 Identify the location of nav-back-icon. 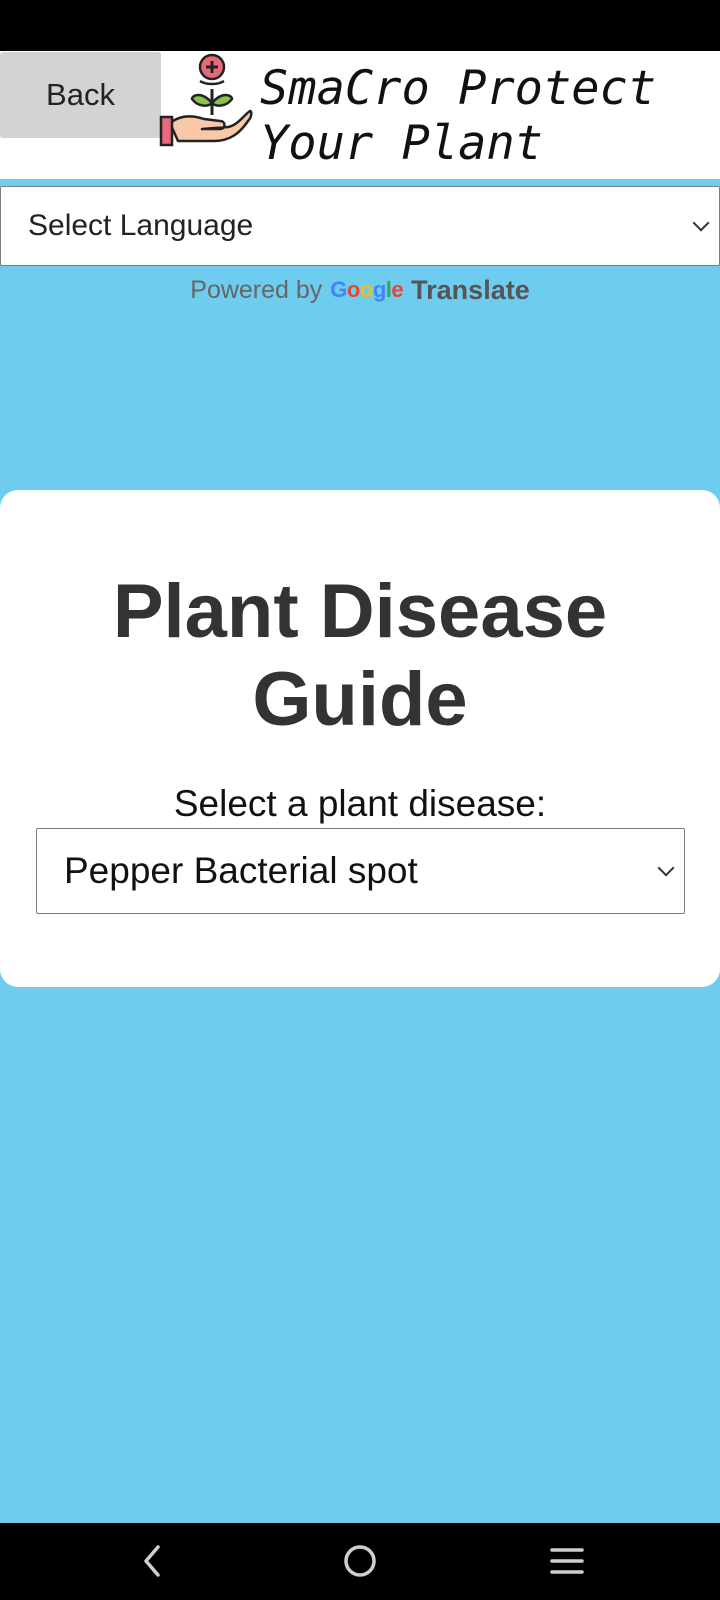
(152, 1561).